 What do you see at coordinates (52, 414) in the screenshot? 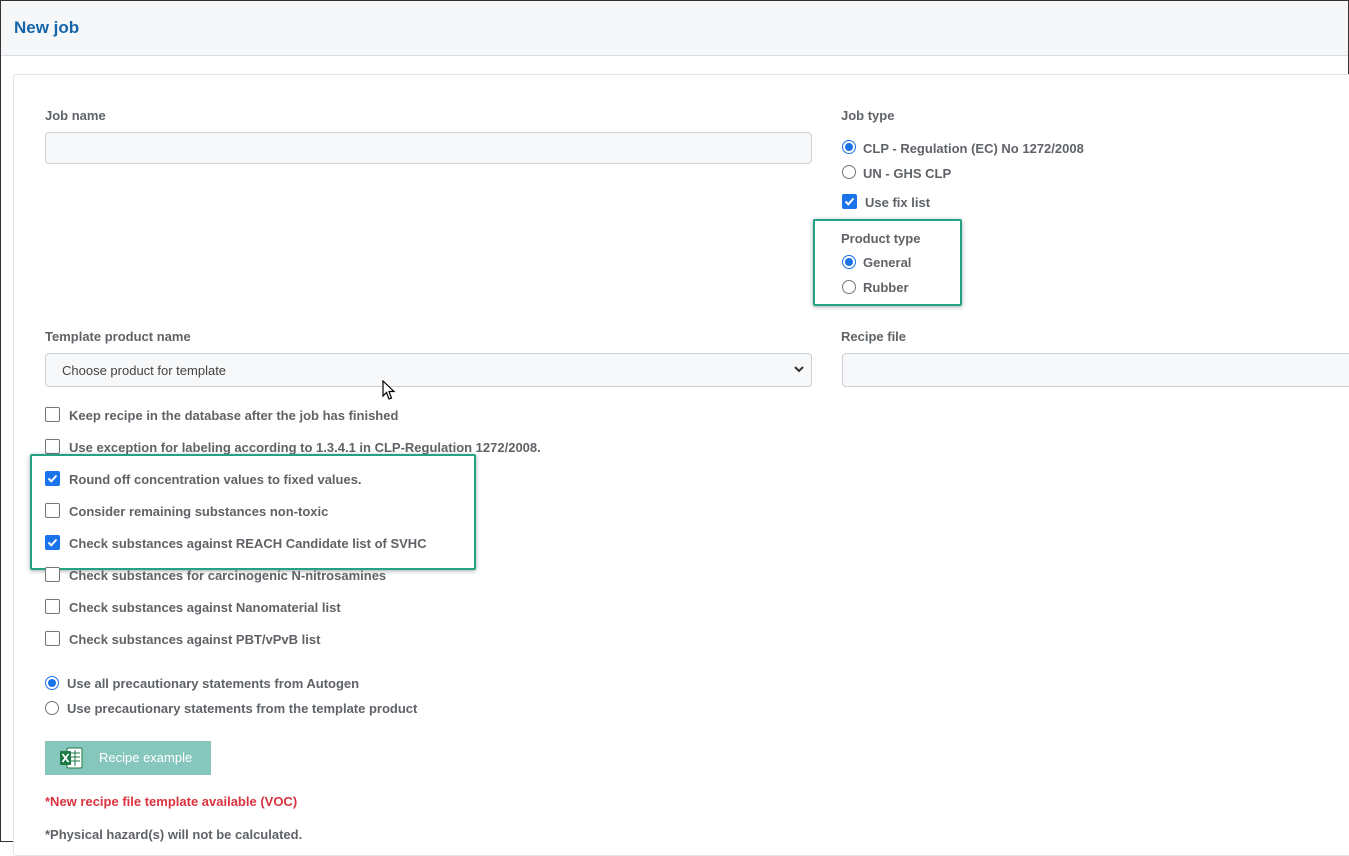
I see `keep-recipe-checkbox` at bounding box center [52, 414].